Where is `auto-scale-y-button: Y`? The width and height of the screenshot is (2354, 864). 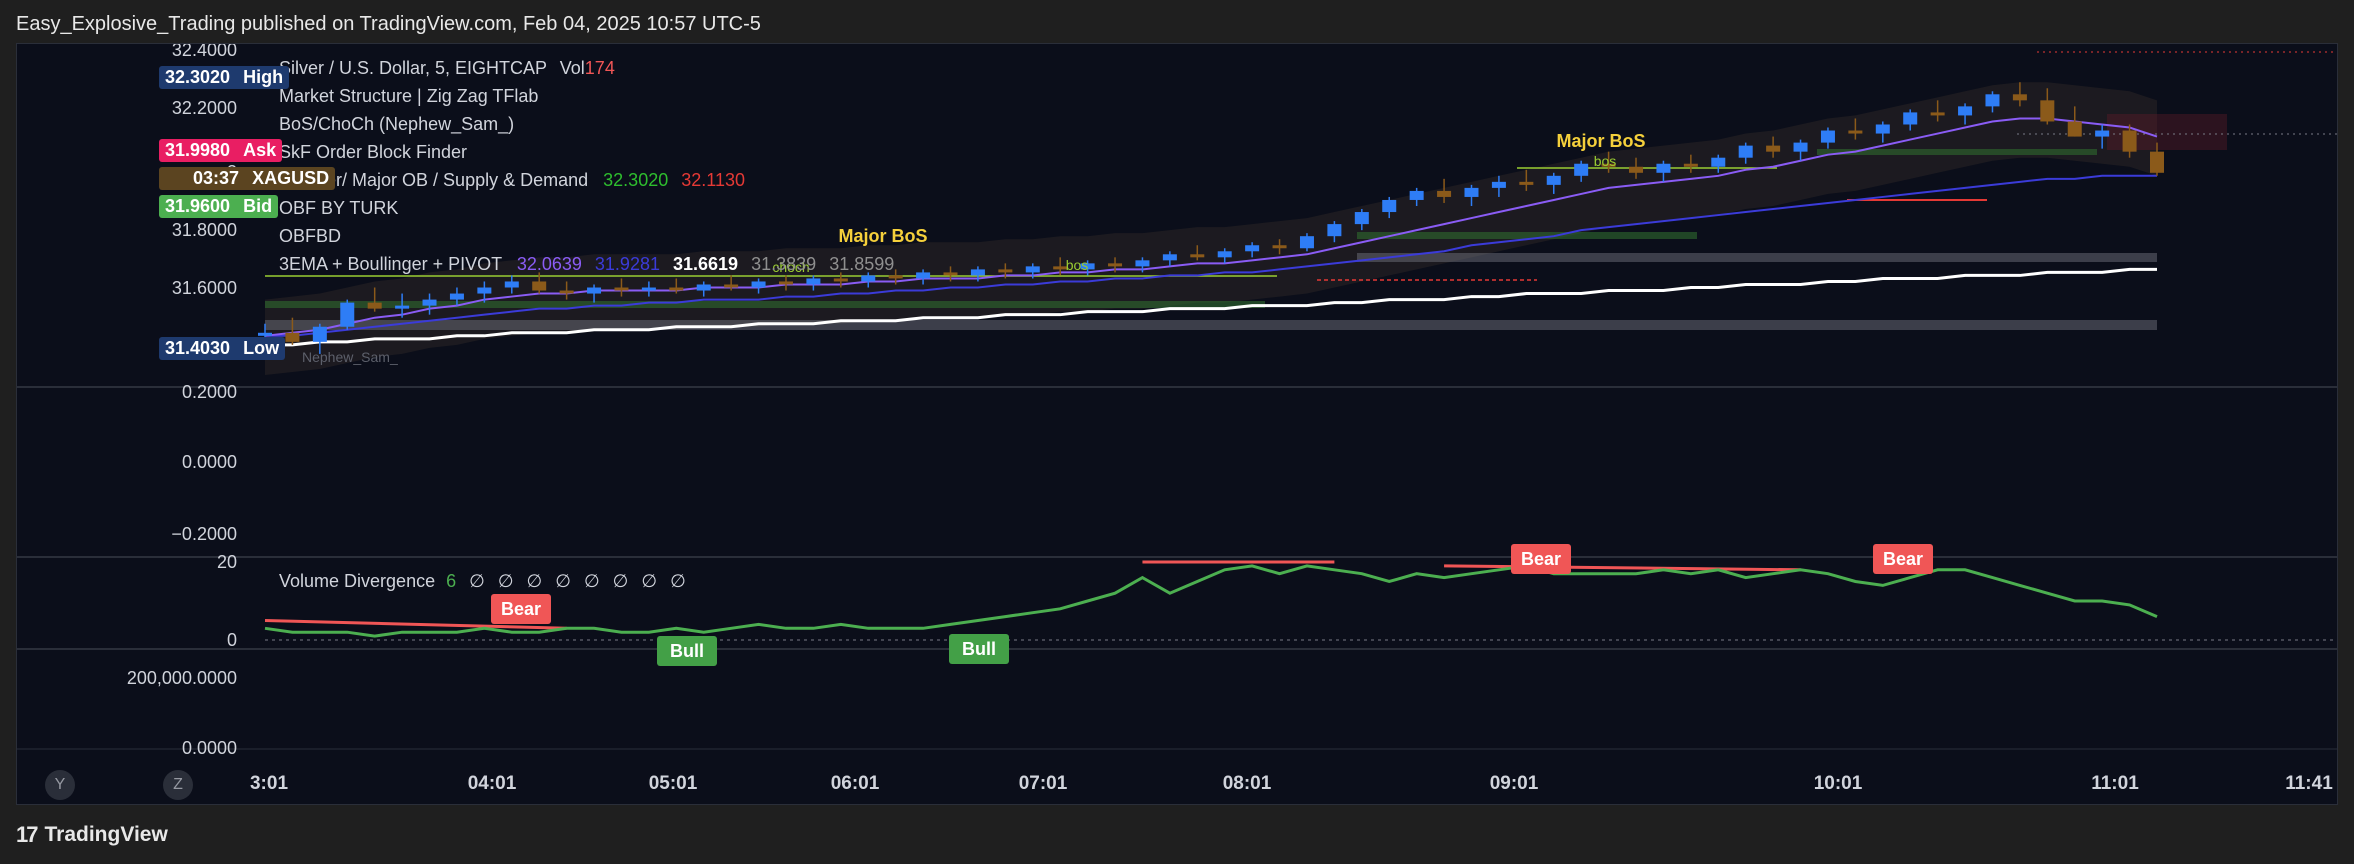 auto-scale-y-button: Y is located at coordinates (60, 785).